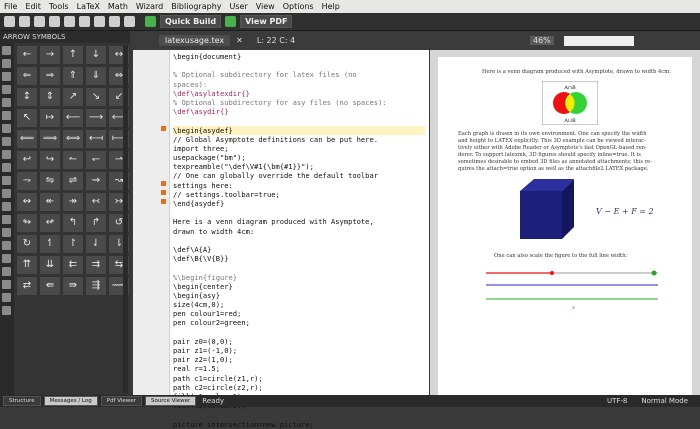 The image size is (700, 429). I want to click on cut-icon, so click(99, 21).